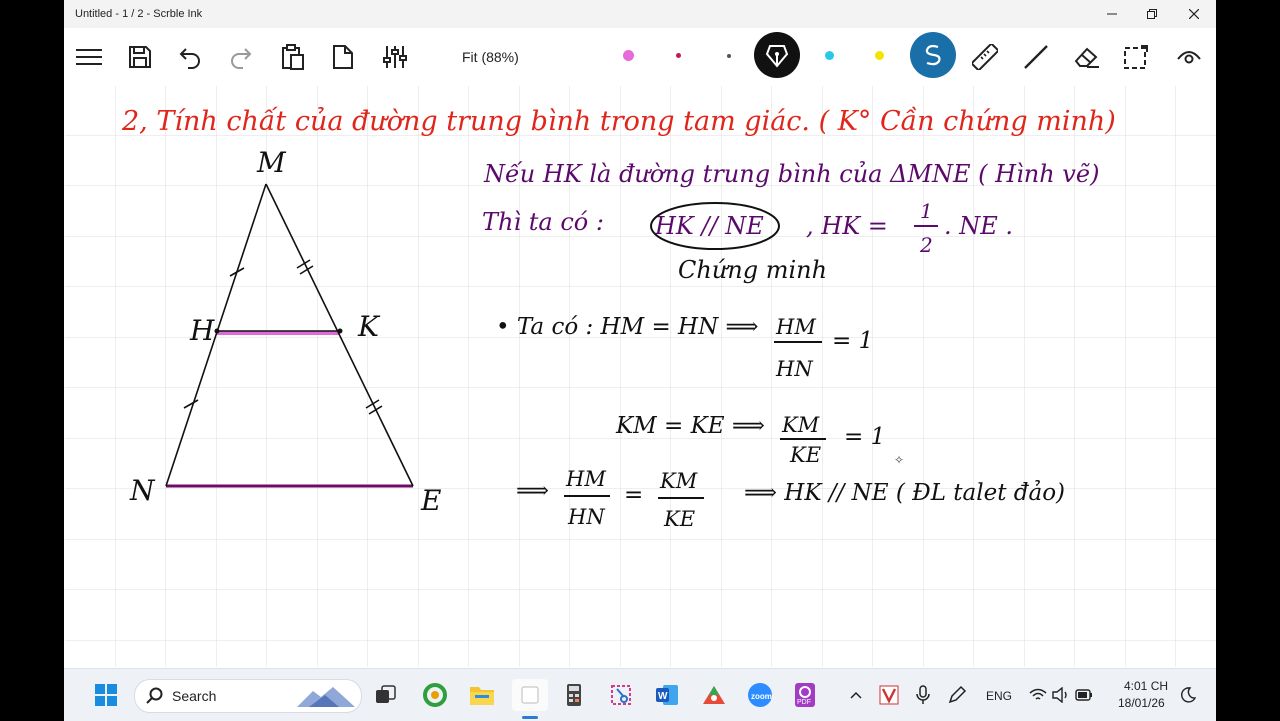 This screenshot has height=721, width=1280. Describe the element at coordinates (1146, 686) in the screenshot. I see `clock-time: 4:01 CH` at that location.